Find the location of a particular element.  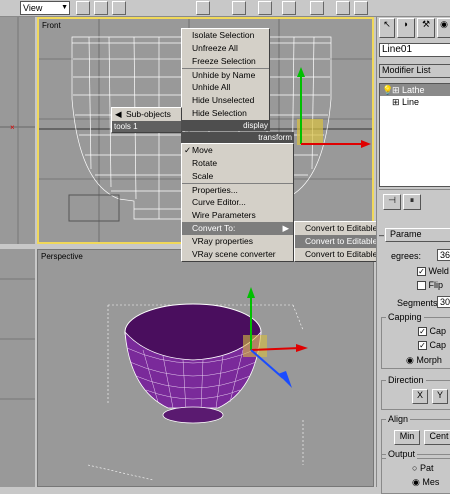

menu-item-unhide-all: Unhide All is located at coordinates (225, 87).